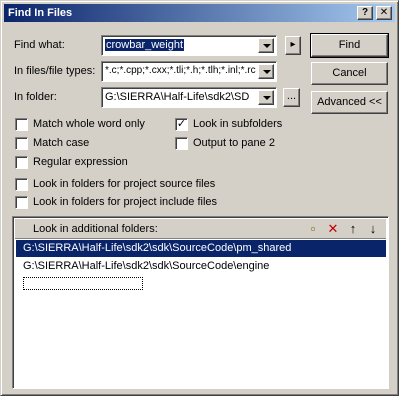 This screenshot has height=396, width=399. I want to click on arrow-up-icon: ↑, so click(353, 229).